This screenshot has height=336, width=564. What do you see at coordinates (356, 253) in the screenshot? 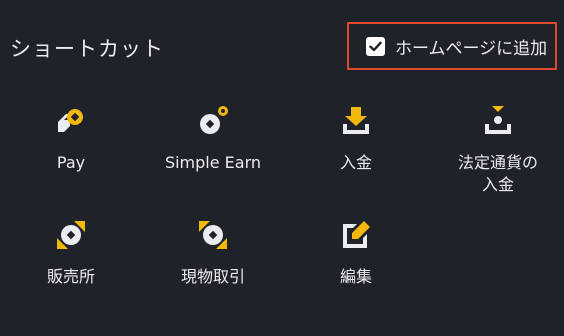
I see `shortcut-edit: 編集` at bounding box center [356, 253].